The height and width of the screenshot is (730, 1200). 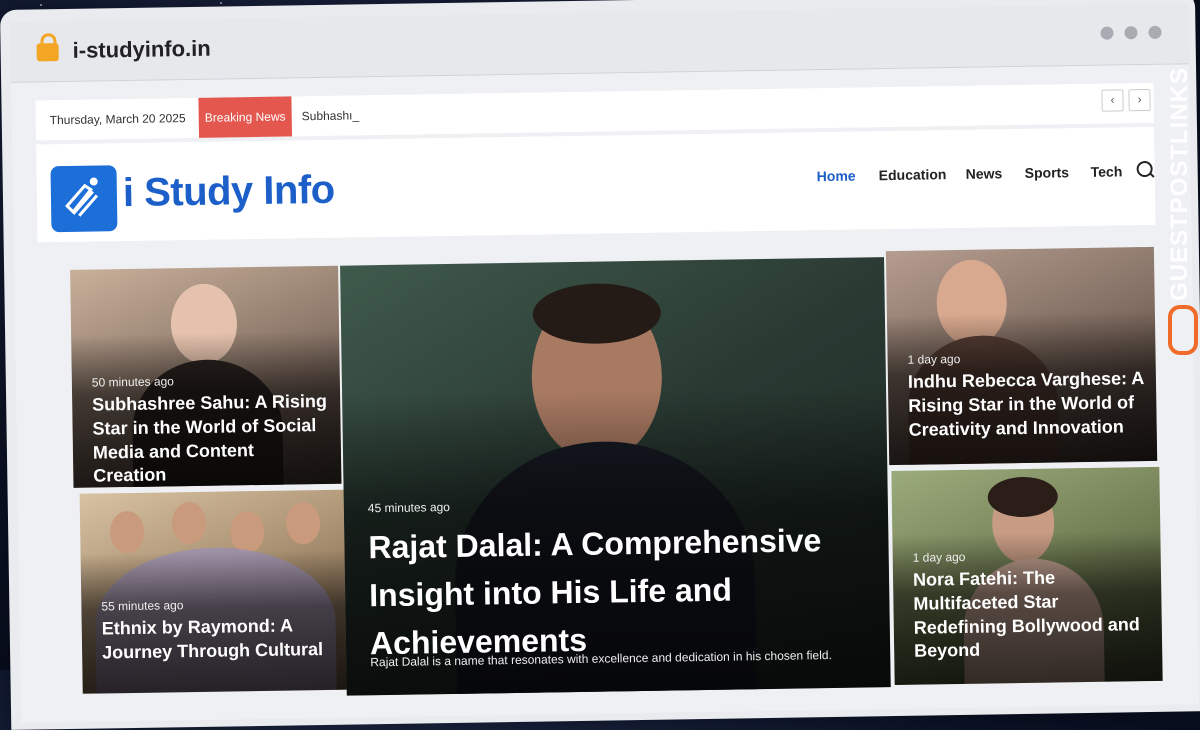 What do you see at coordinates (836, 176) in the screenshot?
I see `nav-home: Home` at bounding box center [836, 176].